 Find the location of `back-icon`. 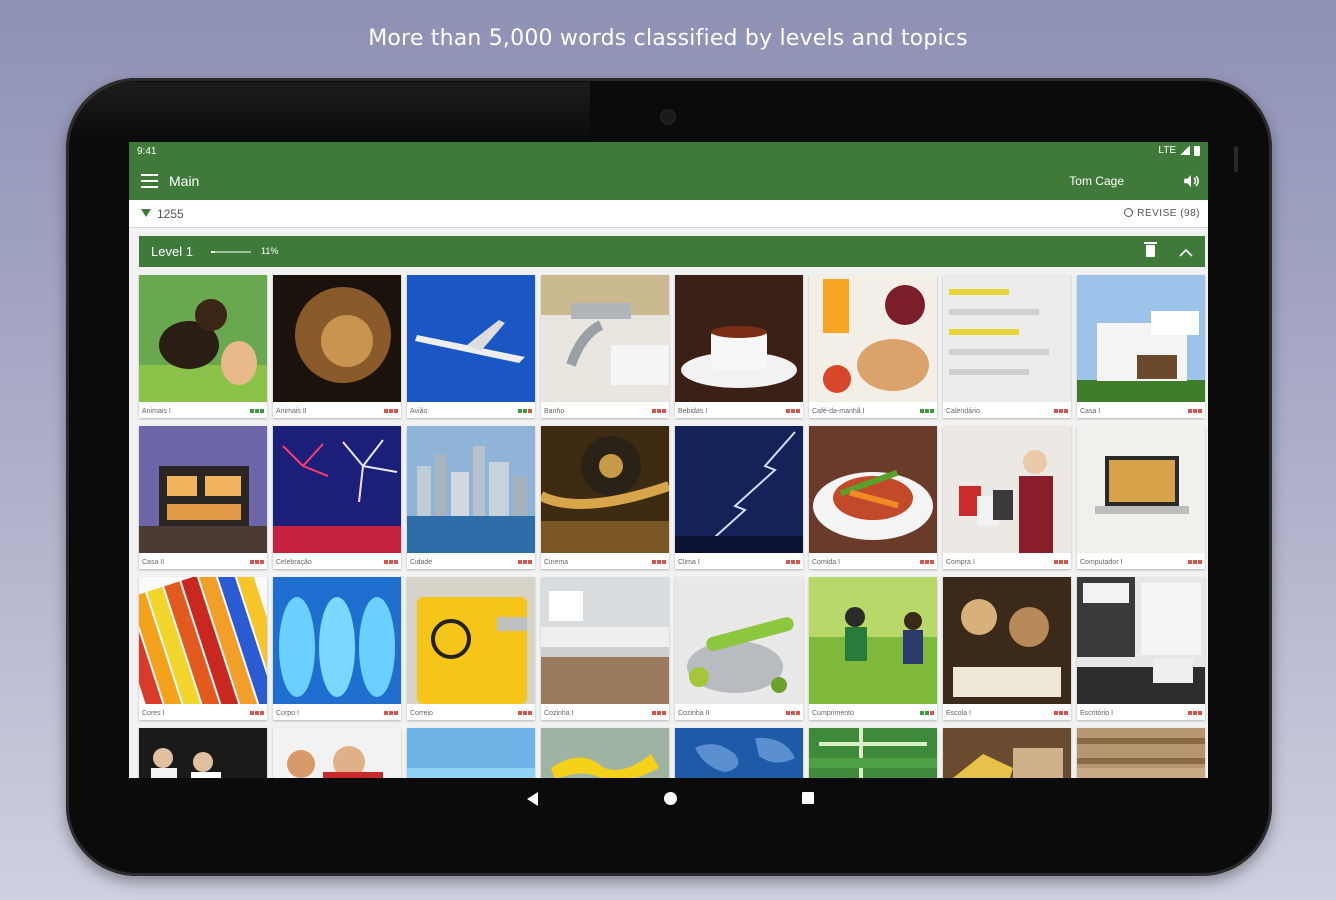

back-icon is located at coordinates (532, 799).